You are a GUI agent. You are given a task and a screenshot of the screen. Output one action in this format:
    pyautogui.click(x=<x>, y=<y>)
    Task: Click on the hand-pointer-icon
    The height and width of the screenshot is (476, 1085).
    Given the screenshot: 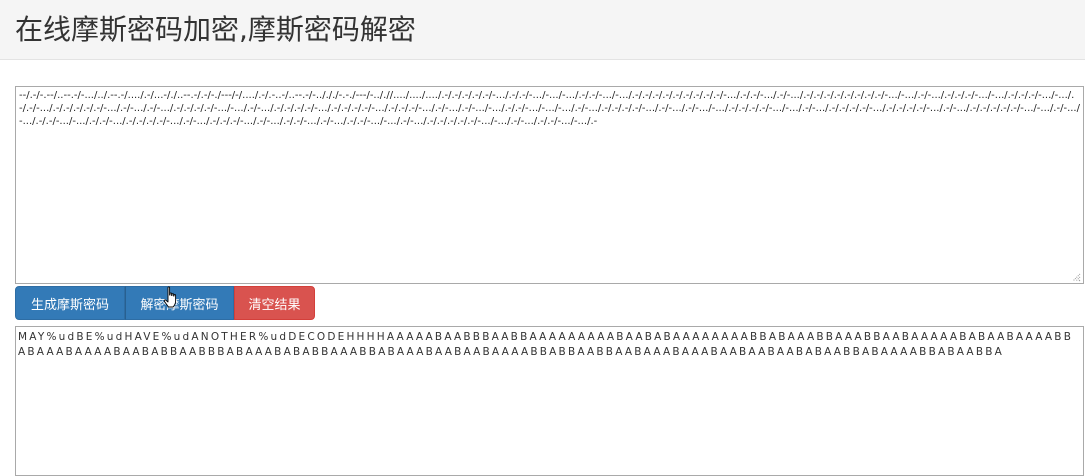 What is the action you would take?
    pyautogui.click(x=170, y=297)
    